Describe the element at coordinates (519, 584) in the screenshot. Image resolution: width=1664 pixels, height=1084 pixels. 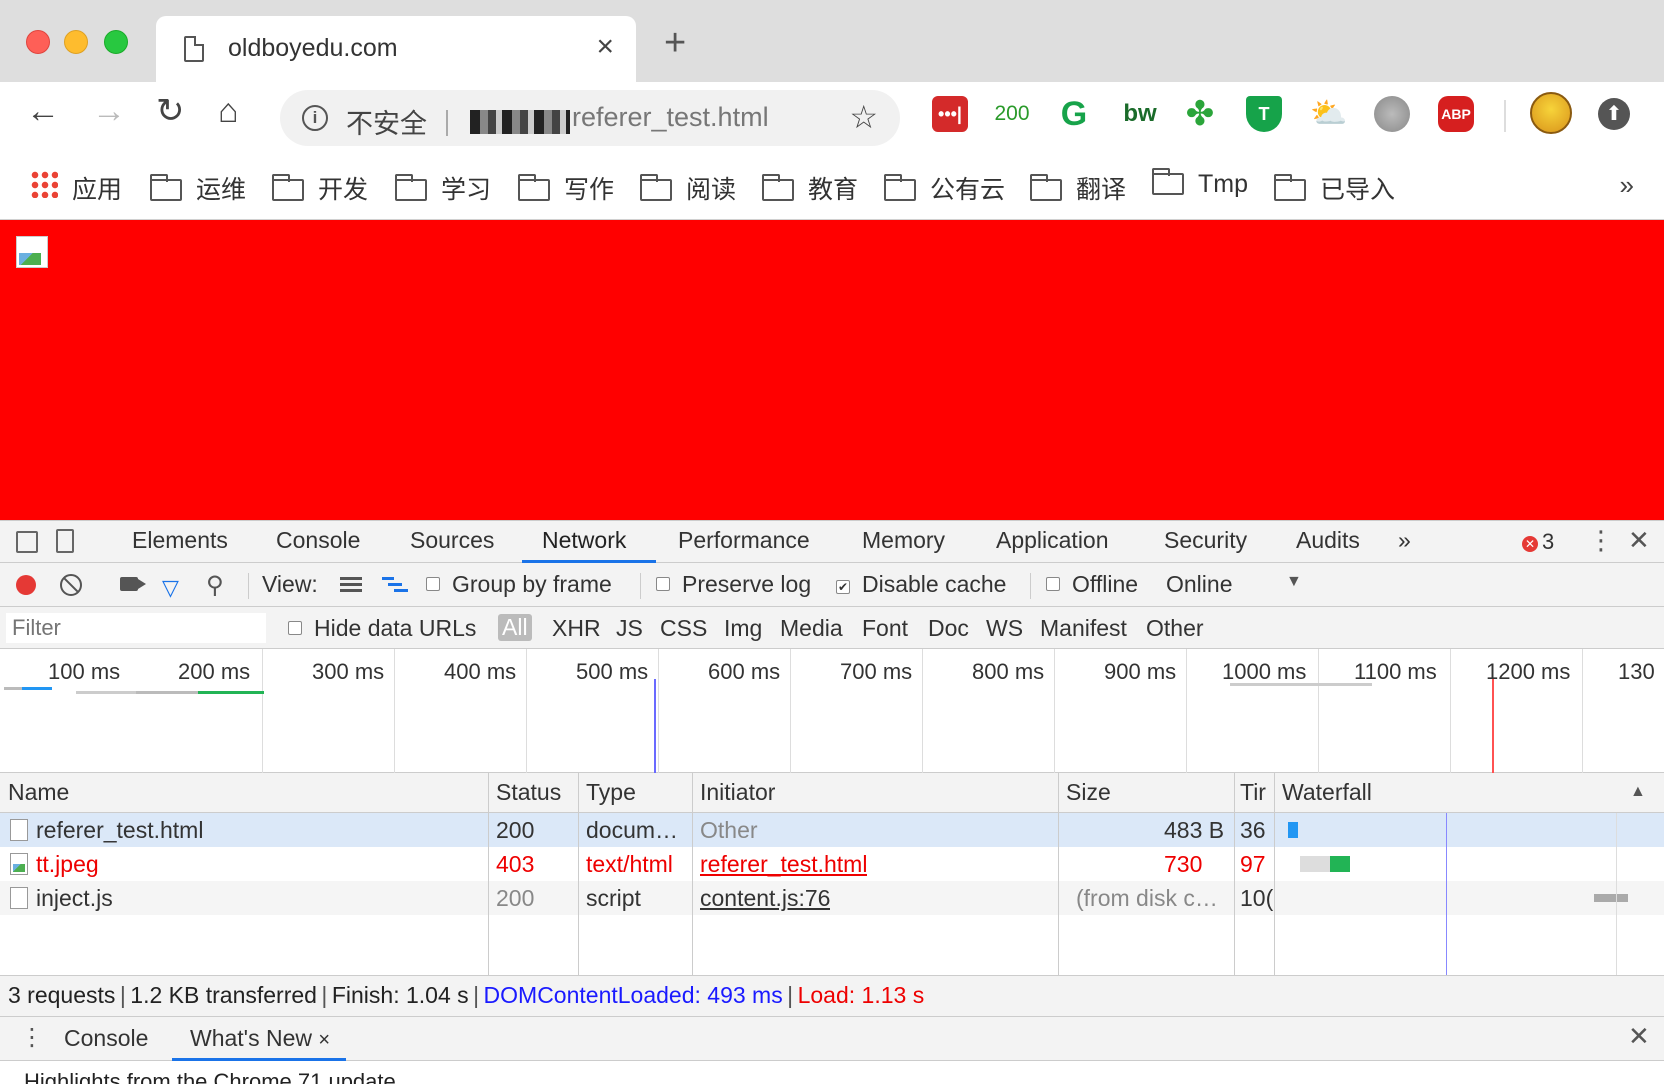
I see `group-by-frame-checkbox: Group by frame` at that location.